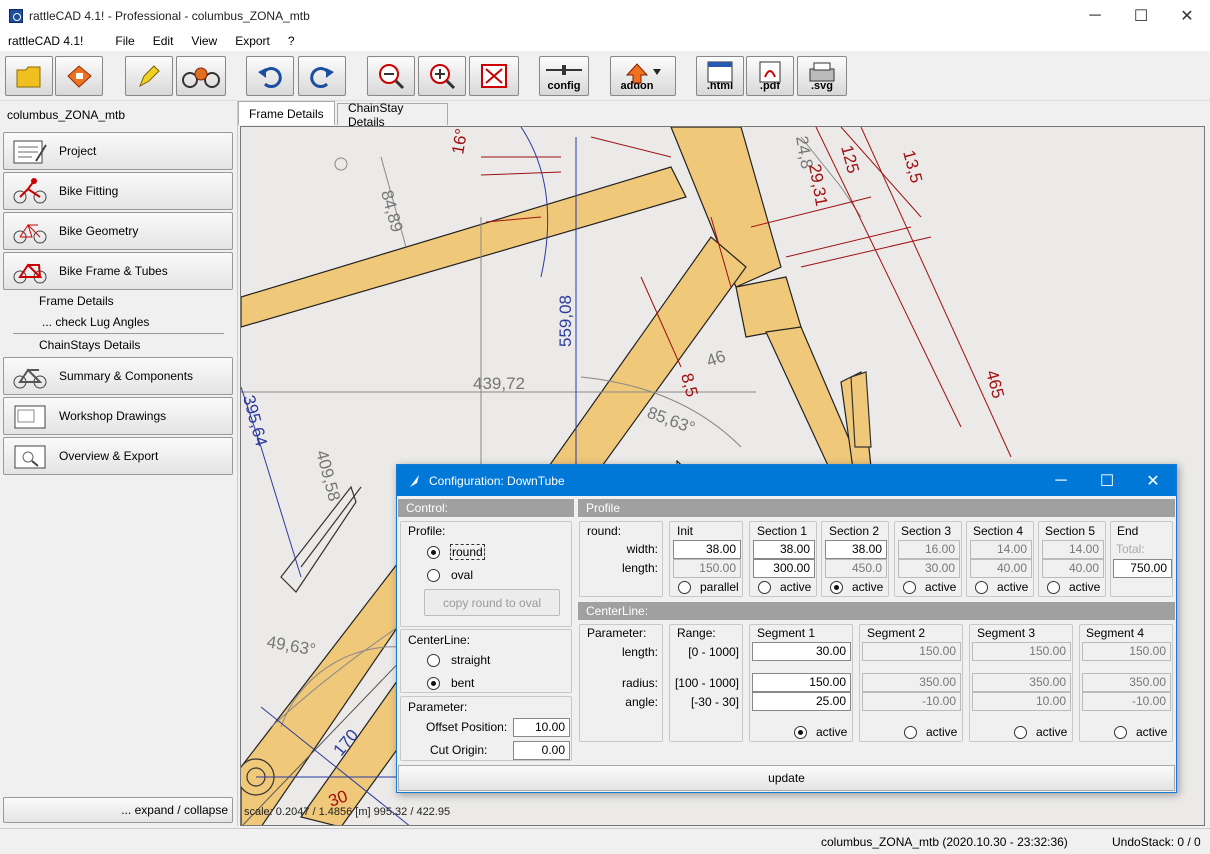 Image resolution: width=1210 pixels, height=854 pixels. Describe the element at coordinates (118, 191) in the screenshot. I see `nav-bike-fitting: Bike Fitting` at that location.